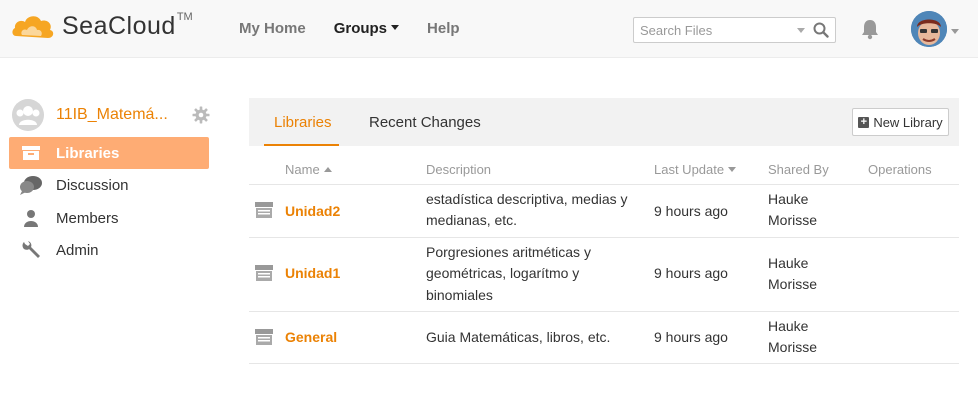 The height and width of the screenshot is (396, 978). Describe the element at coordinates (119, 25) in the screenshot. I see `logo-text: SeaCloud` at that location.